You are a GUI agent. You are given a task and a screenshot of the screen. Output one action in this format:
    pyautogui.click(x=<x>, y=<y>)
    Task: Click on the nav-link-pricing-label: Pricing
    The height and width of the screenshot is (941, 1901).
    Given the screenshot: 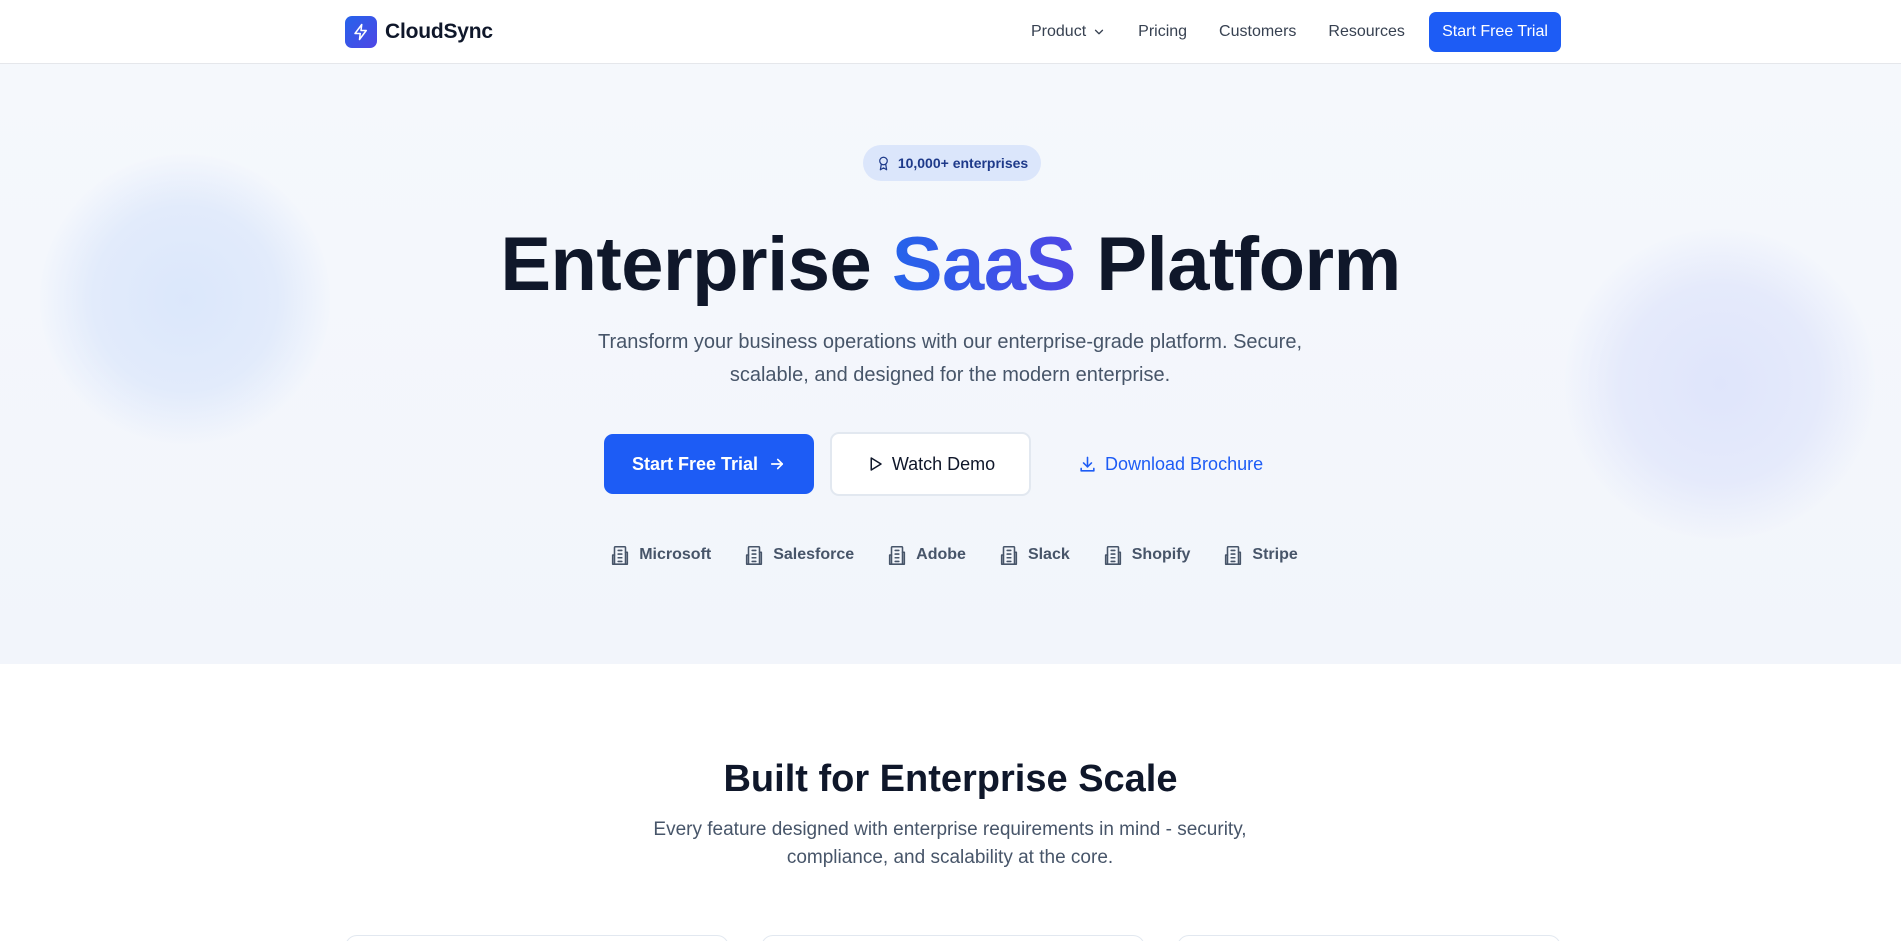 What is the action you would take?
    pyautogui.click(x=1163, y=31)
    